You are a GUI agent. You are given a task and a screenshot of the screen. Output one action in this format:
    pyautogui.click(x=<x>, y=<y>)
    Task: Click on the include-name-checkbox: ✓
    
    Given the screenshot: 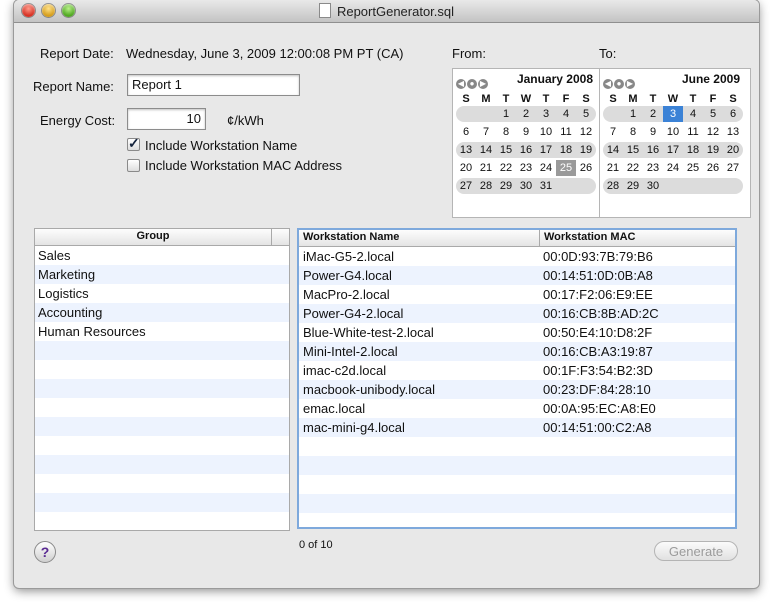 What is the action you would take?
    pyautogui.click(x=133, y=143)
    